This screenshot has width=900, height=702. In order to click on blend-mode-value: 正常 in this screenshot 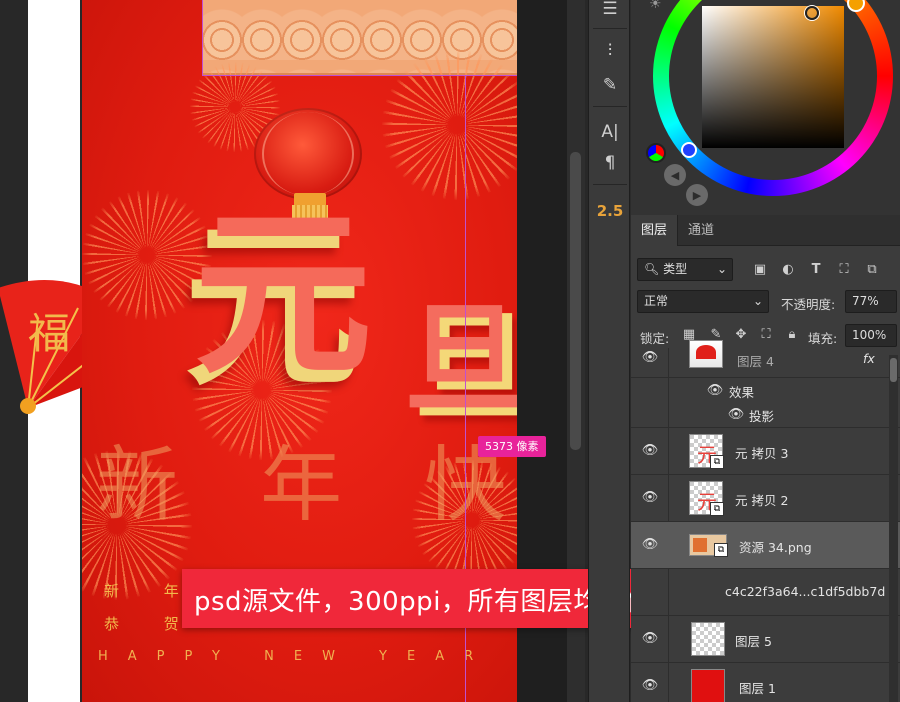, I will do `click(656, 301)`.